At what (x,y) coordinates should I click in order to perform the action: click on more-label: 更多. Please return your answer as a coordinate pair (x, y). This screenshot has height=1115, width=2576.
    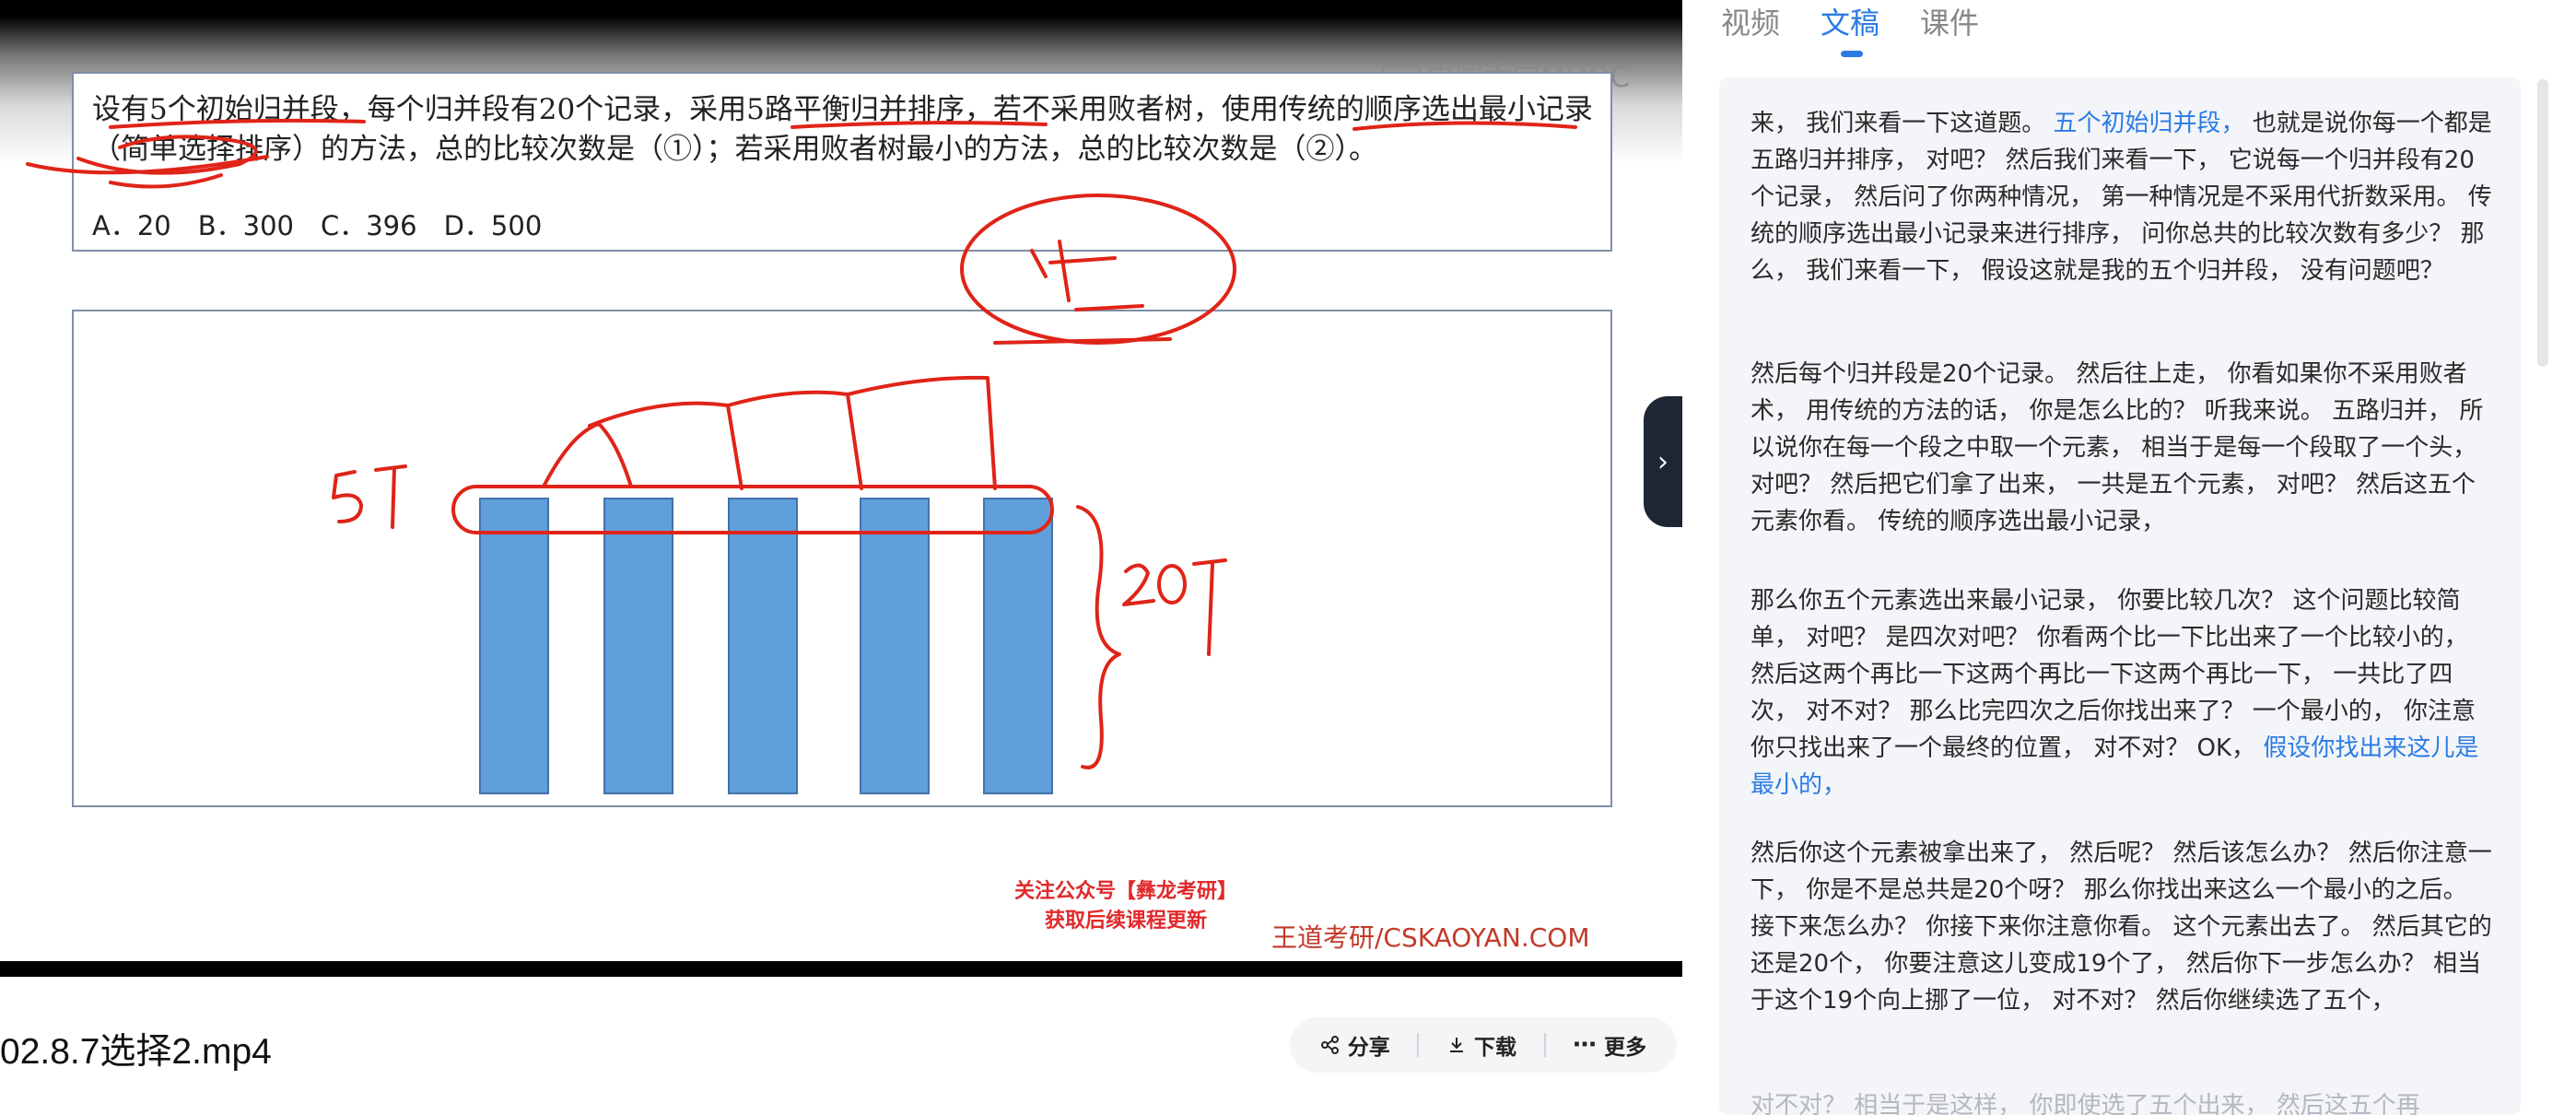
    Looking at the image, I should click on (1626, 1048).